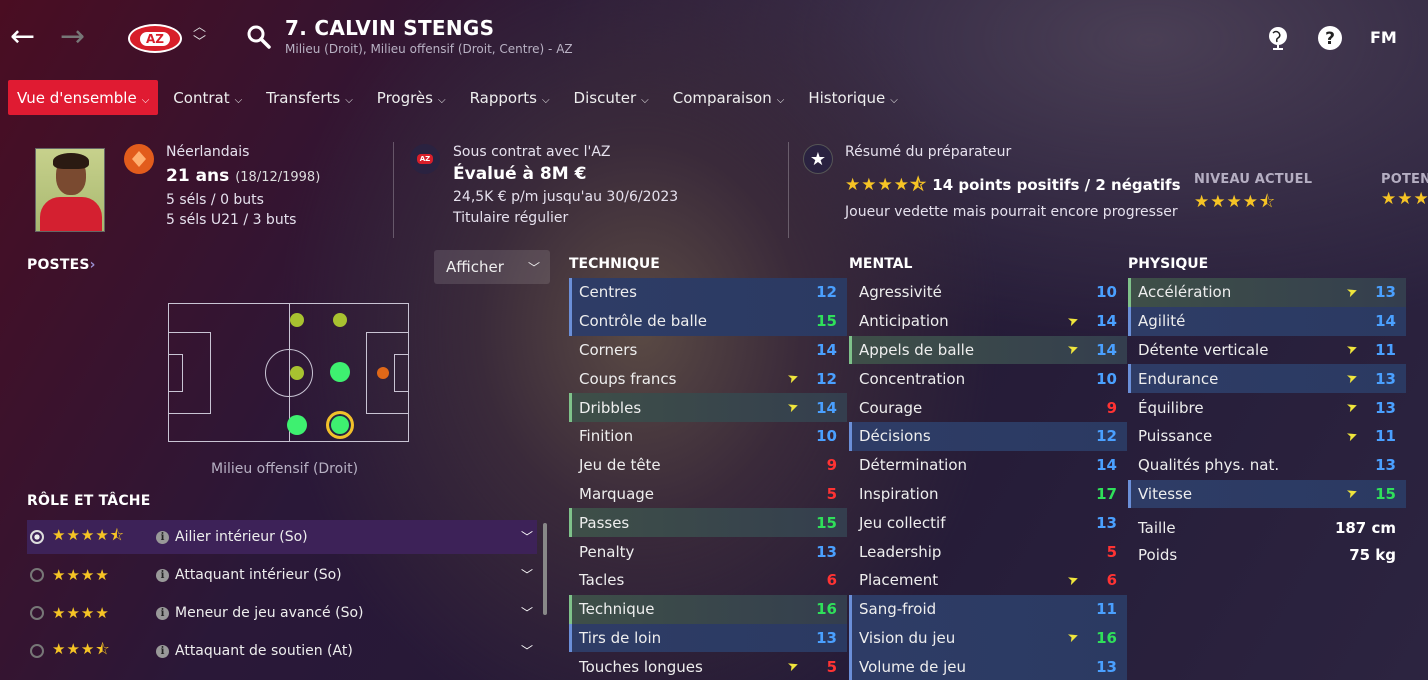 Image resolution: width=1428 pixels, height=680 pixels. What do you see at coordinates (61, 265) in the screenshot?
I see `positions-title: POSTES›` at bounding box center [61, 265].